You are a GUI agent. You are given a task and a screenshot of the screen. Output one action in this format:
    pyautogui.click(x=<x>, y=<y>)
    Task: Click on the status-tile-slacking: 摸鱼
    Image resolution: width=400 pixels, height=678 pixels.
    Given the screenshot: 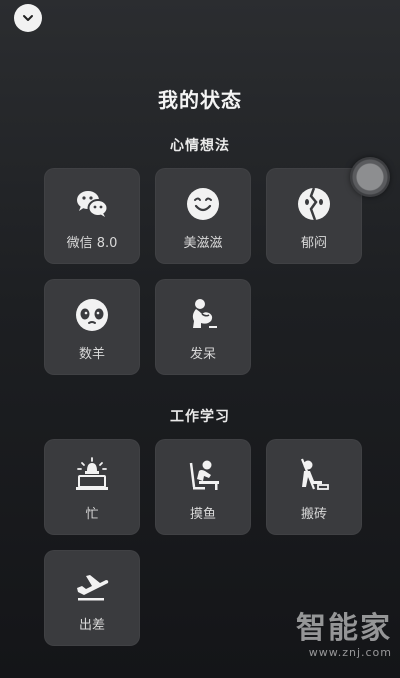 What is the action you would take?
    pyautogui.click(x=203, y=487)
    